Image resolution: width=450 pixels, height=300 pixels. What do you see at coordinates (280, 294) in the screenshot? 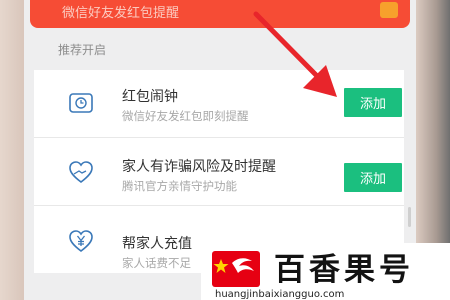
I see `watermark-url: huangjinbaixiangguo.com` at bounding box center [280, 294].